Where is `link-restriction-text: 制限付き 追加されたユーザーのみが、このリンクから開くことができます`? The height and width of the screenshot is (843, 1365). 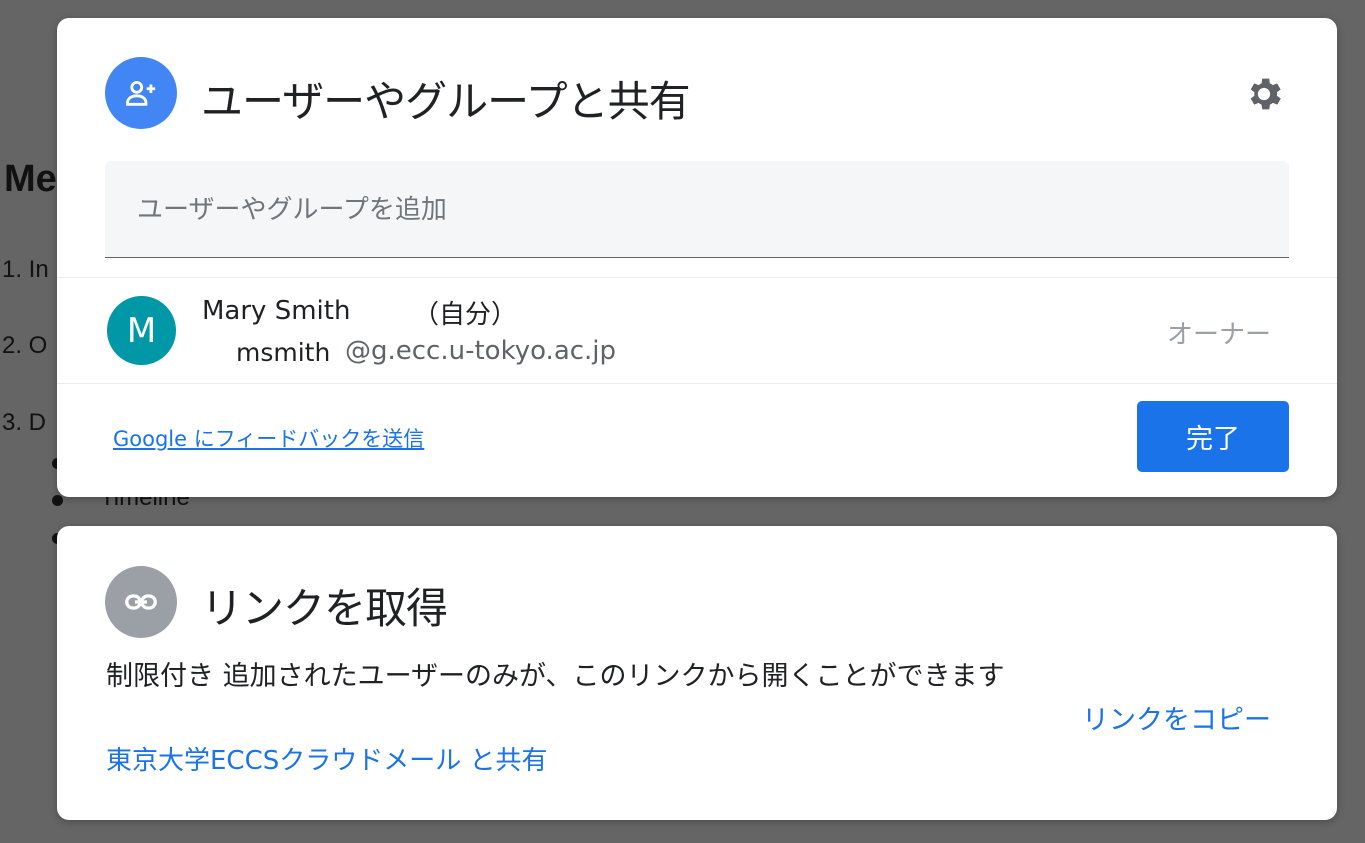
link-restriction-text: 制限付き 追加されたユーザーのみが、このリンクから開くことができます is located at coordinates (555, 676).